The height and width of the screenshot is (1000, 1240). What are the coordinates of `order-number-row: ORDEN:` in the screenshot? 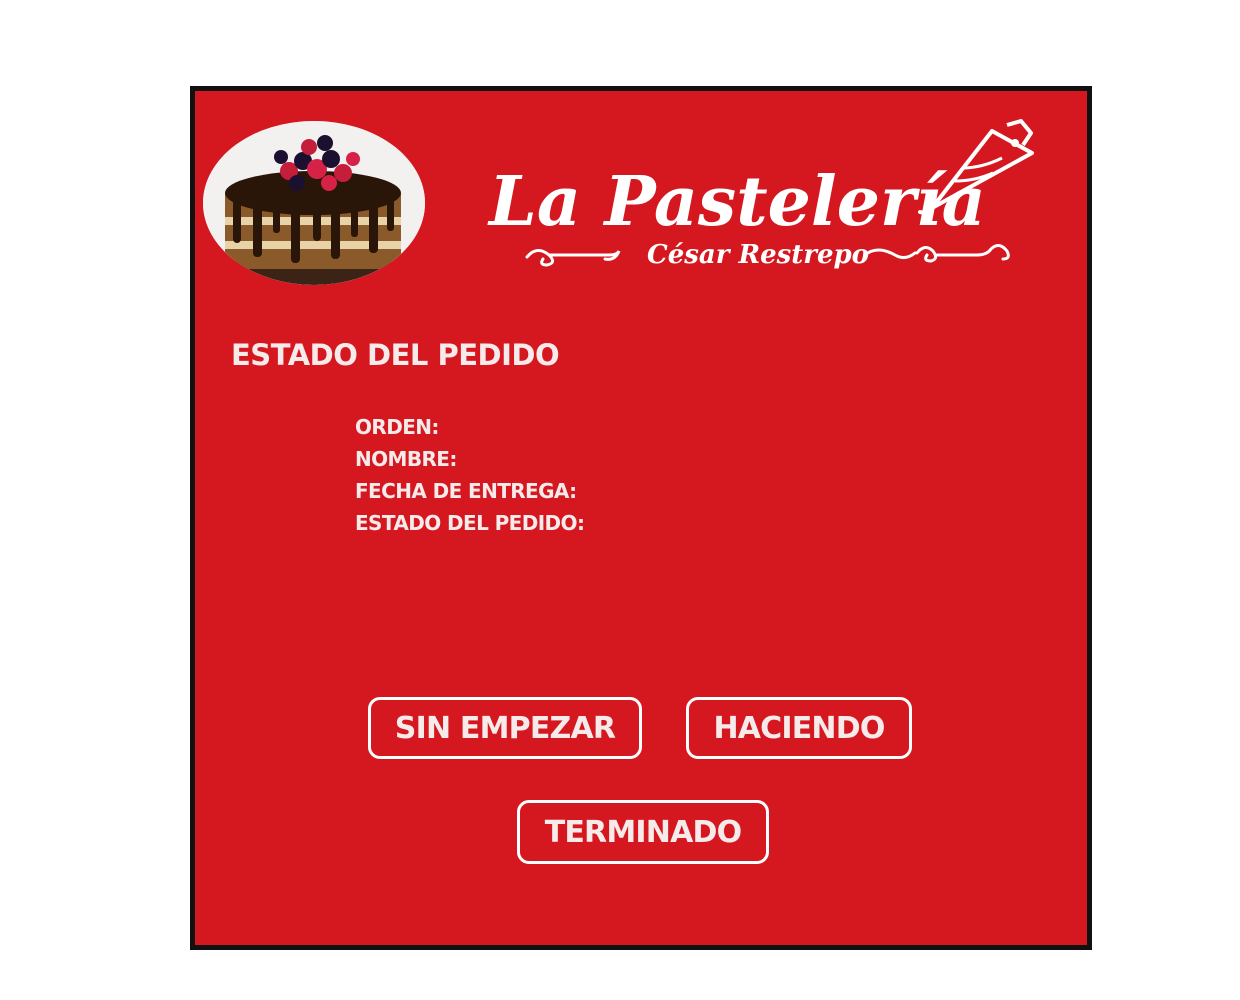 It's located at (473, 427).